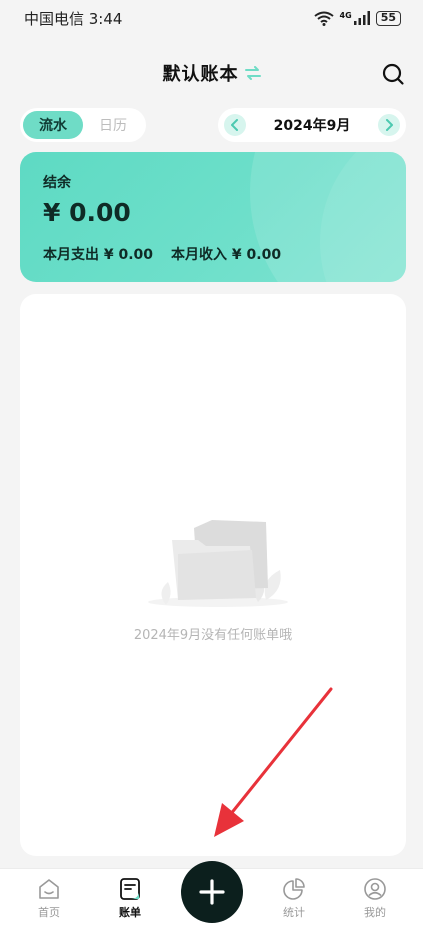  Describe the element at coordinates (213, 635) in the screenshot. I see `empty-message: 2024年9月没有任何账单哦` at that location.